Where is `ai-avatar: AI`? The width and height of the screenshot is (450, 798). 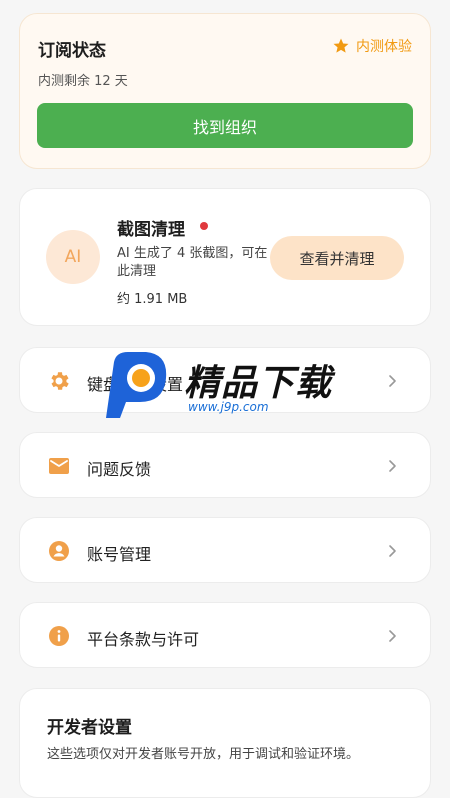
ai-avatar: AI is located at coordinates (73, 257).